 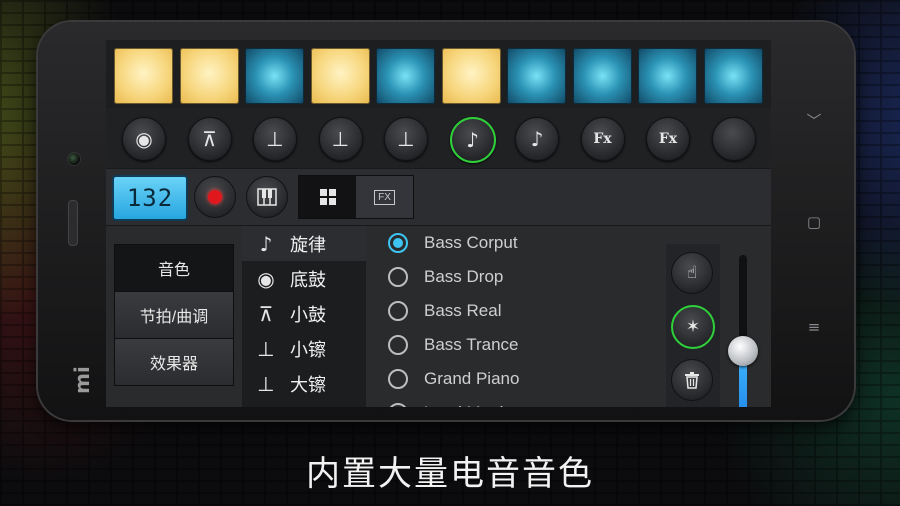 I want to click on magic-wand-icon: ✶, so click(x=693, y=327).